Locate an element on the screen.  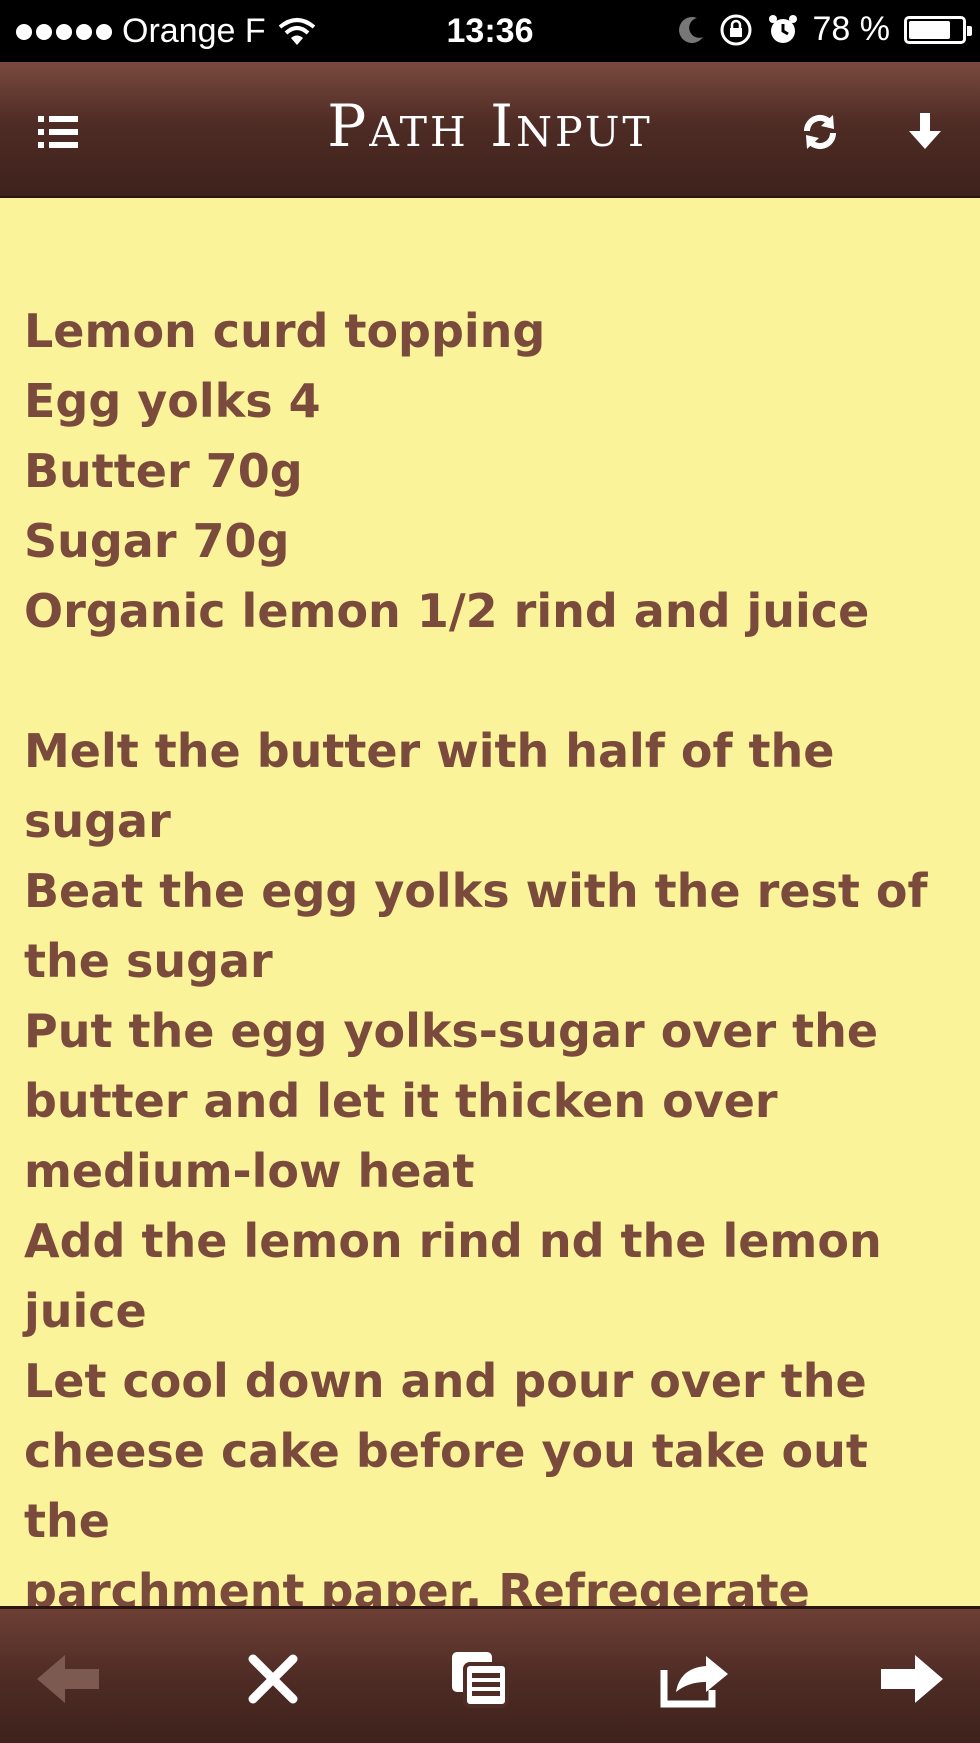
close-button is located at coordinates (273, 1679).